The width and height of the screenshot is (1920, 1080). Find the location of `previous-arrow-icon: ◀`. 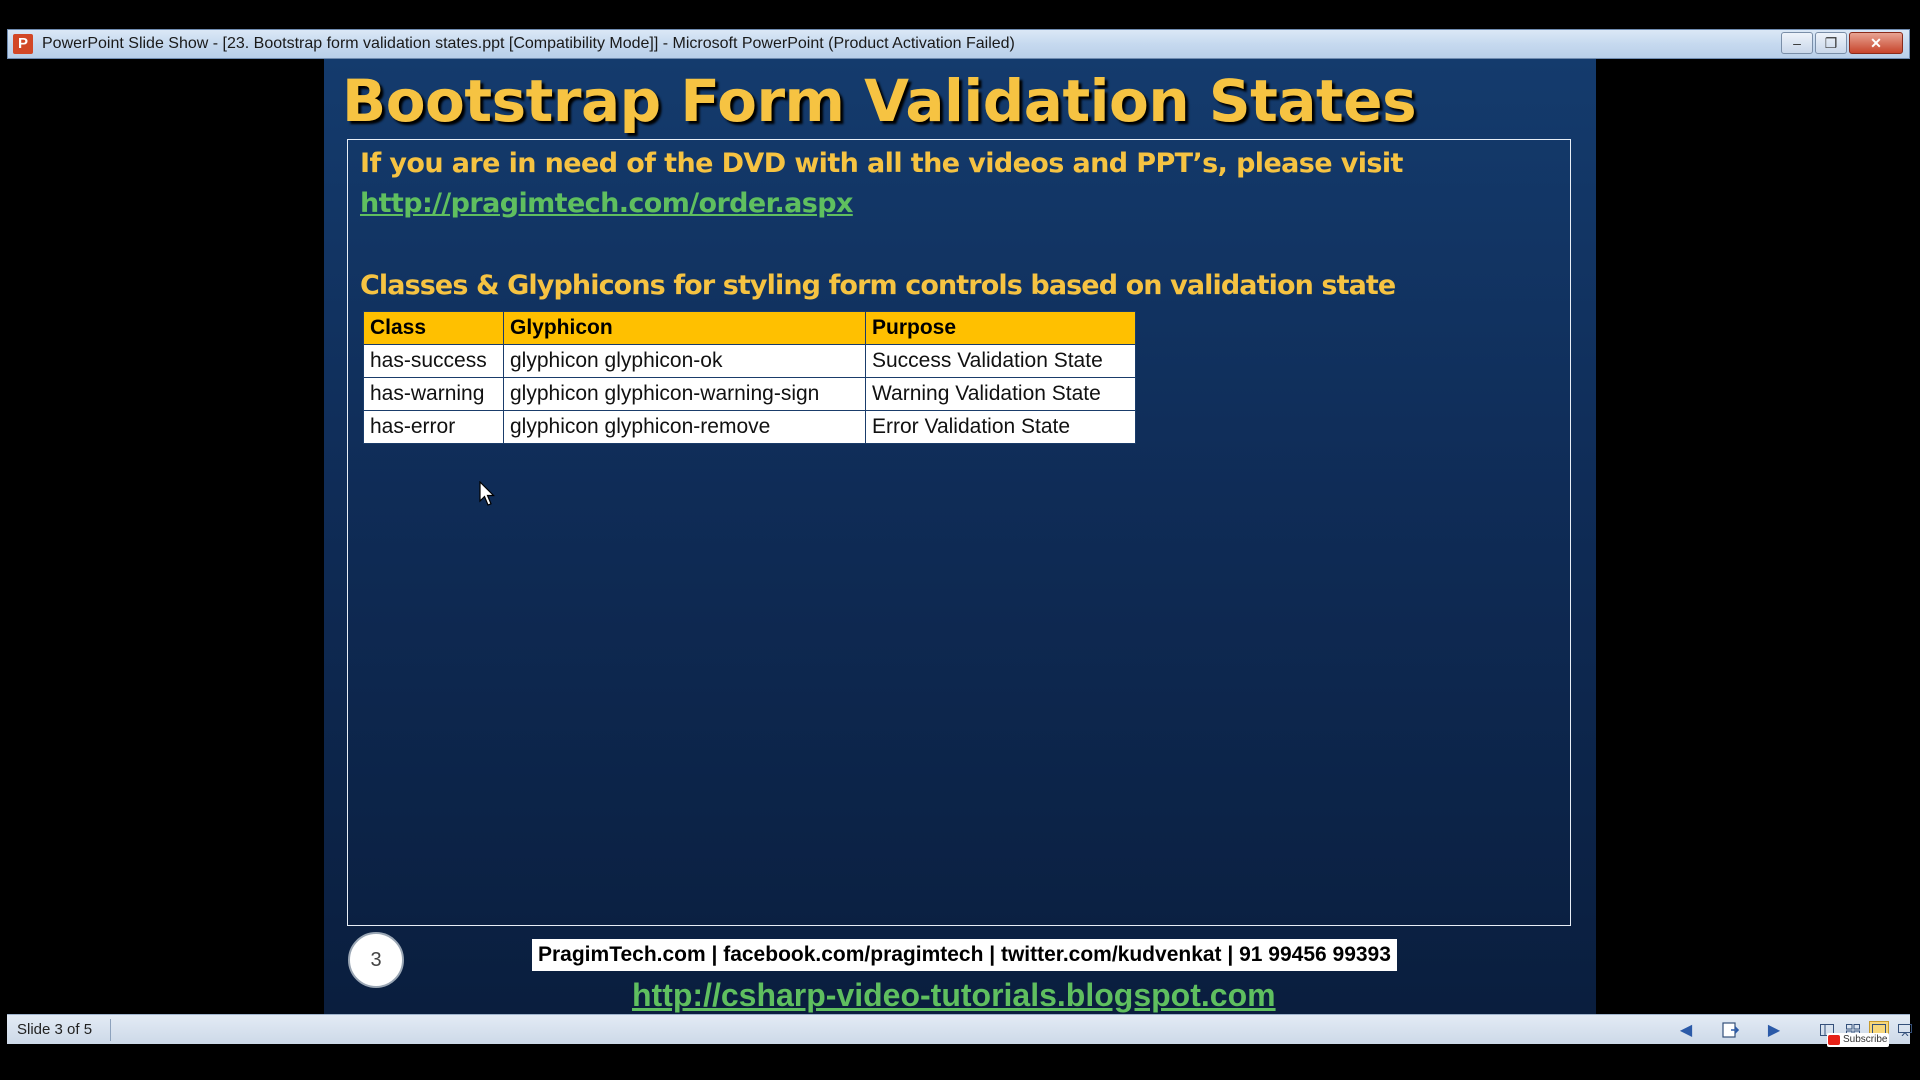

previous-arrow-icon: ◀ is located at coordinates (1686, 1030).